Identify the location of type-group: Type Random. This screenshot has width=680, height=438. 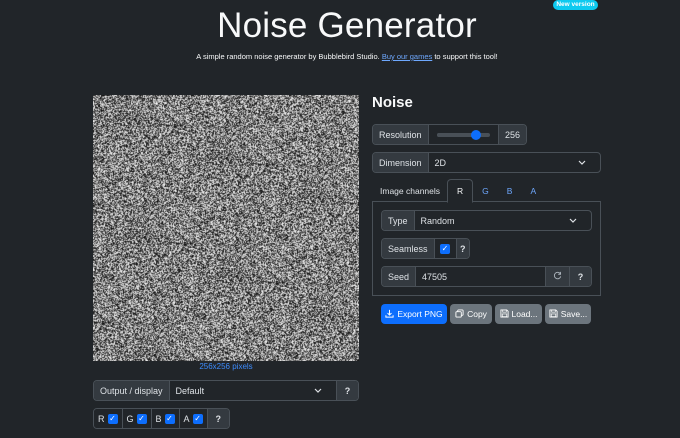
(486, 220).